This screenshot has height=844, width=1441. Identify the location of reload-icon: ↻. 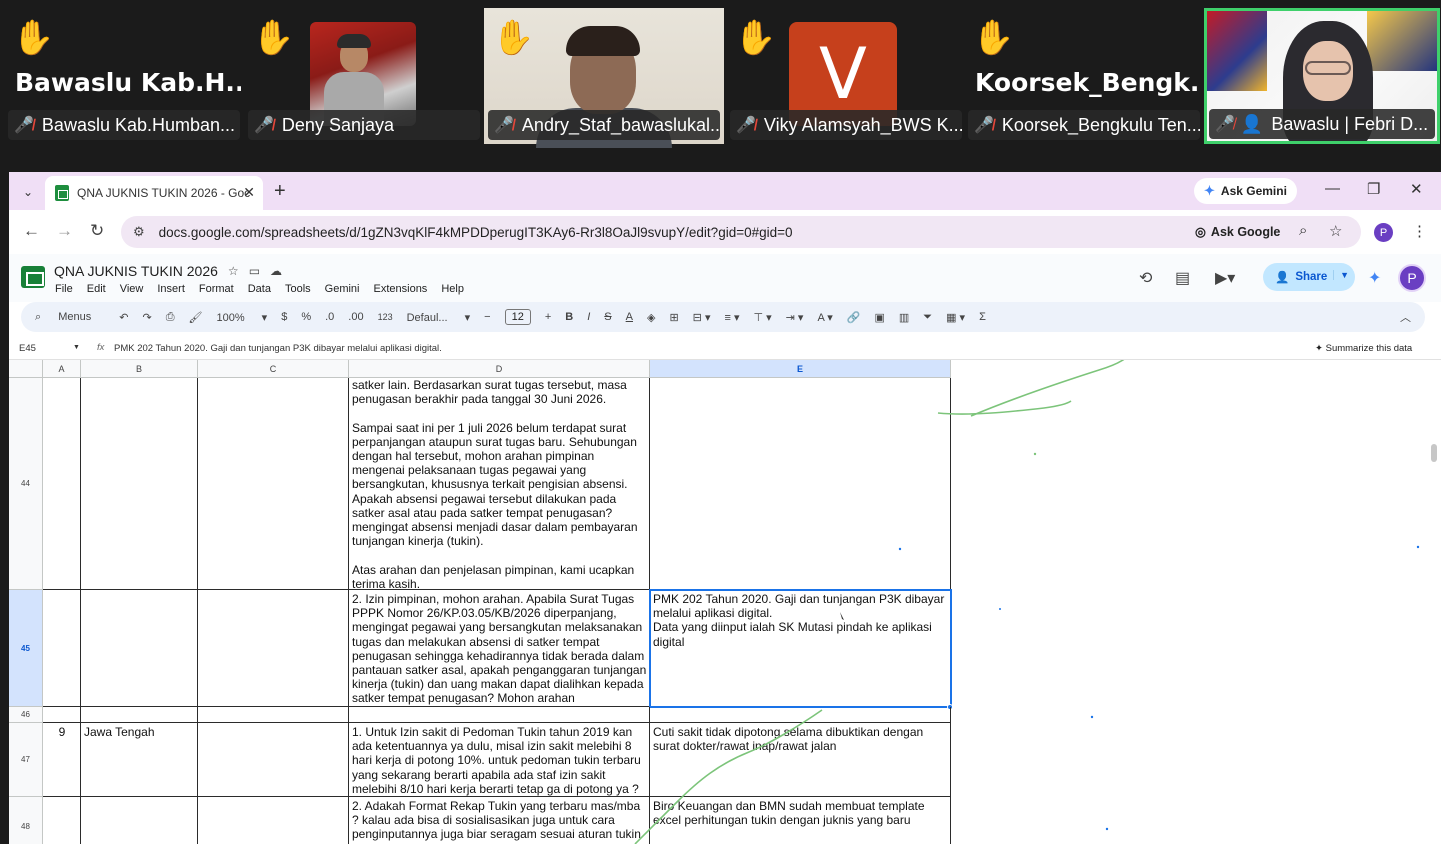
(97, 231).